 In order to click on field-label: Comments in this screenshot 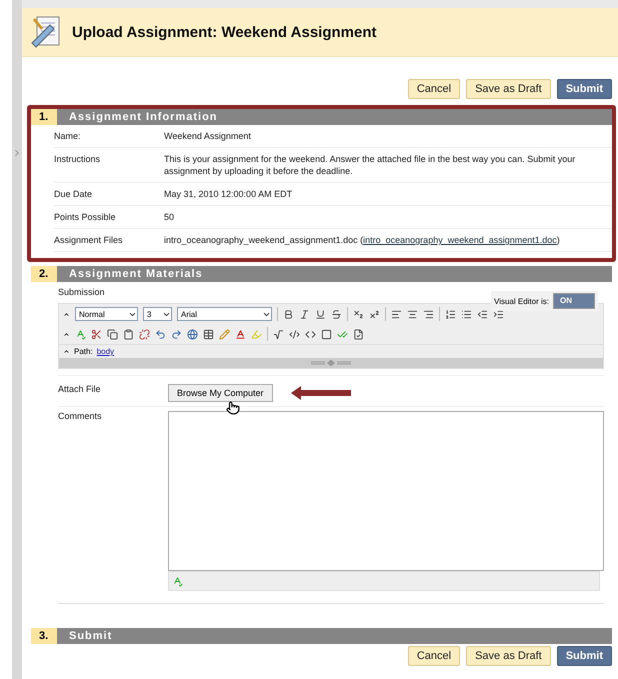, I will do `click(80, 417)`.